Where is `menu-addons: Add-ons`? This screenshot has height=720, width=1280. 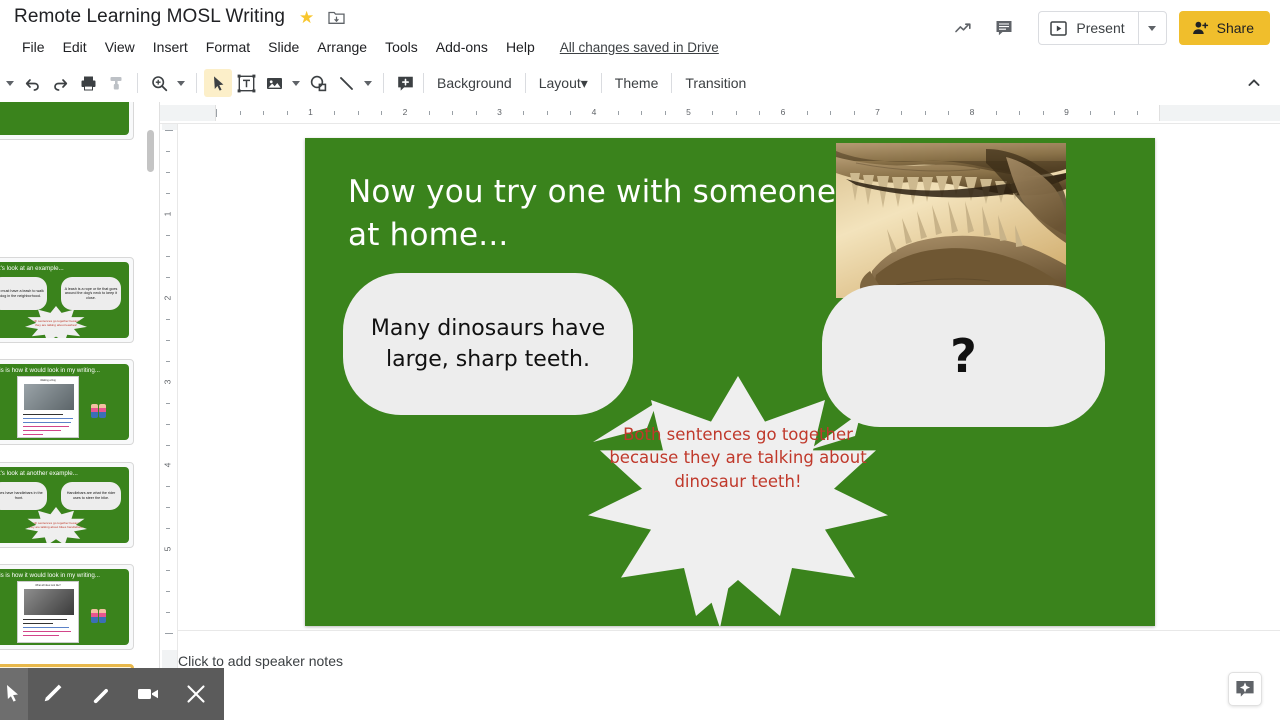
menu-addons: Add-ons is located at coordinates (462, 47).